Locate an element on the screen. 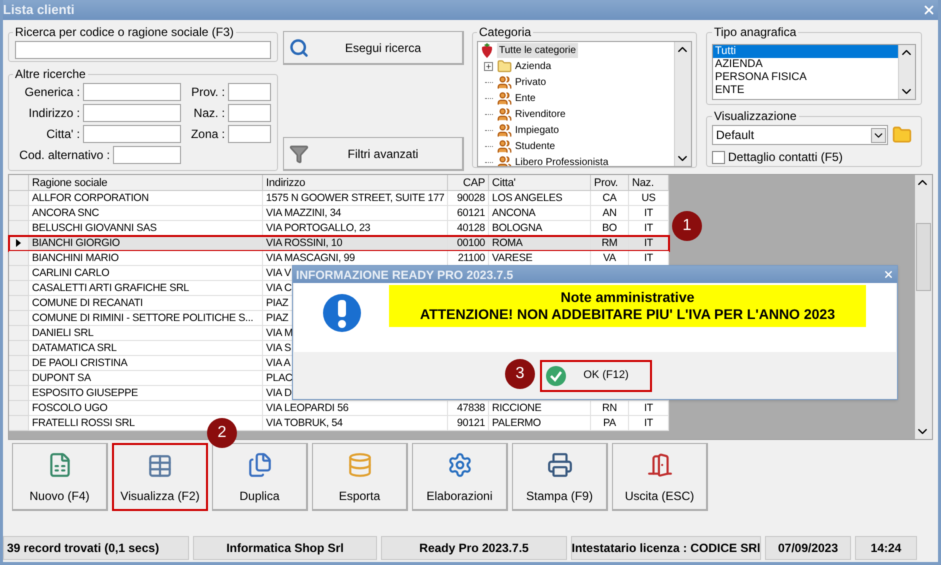 This screenshot has width=941, height=565. table-cell: VIA D is located at coordinates (279, 393).